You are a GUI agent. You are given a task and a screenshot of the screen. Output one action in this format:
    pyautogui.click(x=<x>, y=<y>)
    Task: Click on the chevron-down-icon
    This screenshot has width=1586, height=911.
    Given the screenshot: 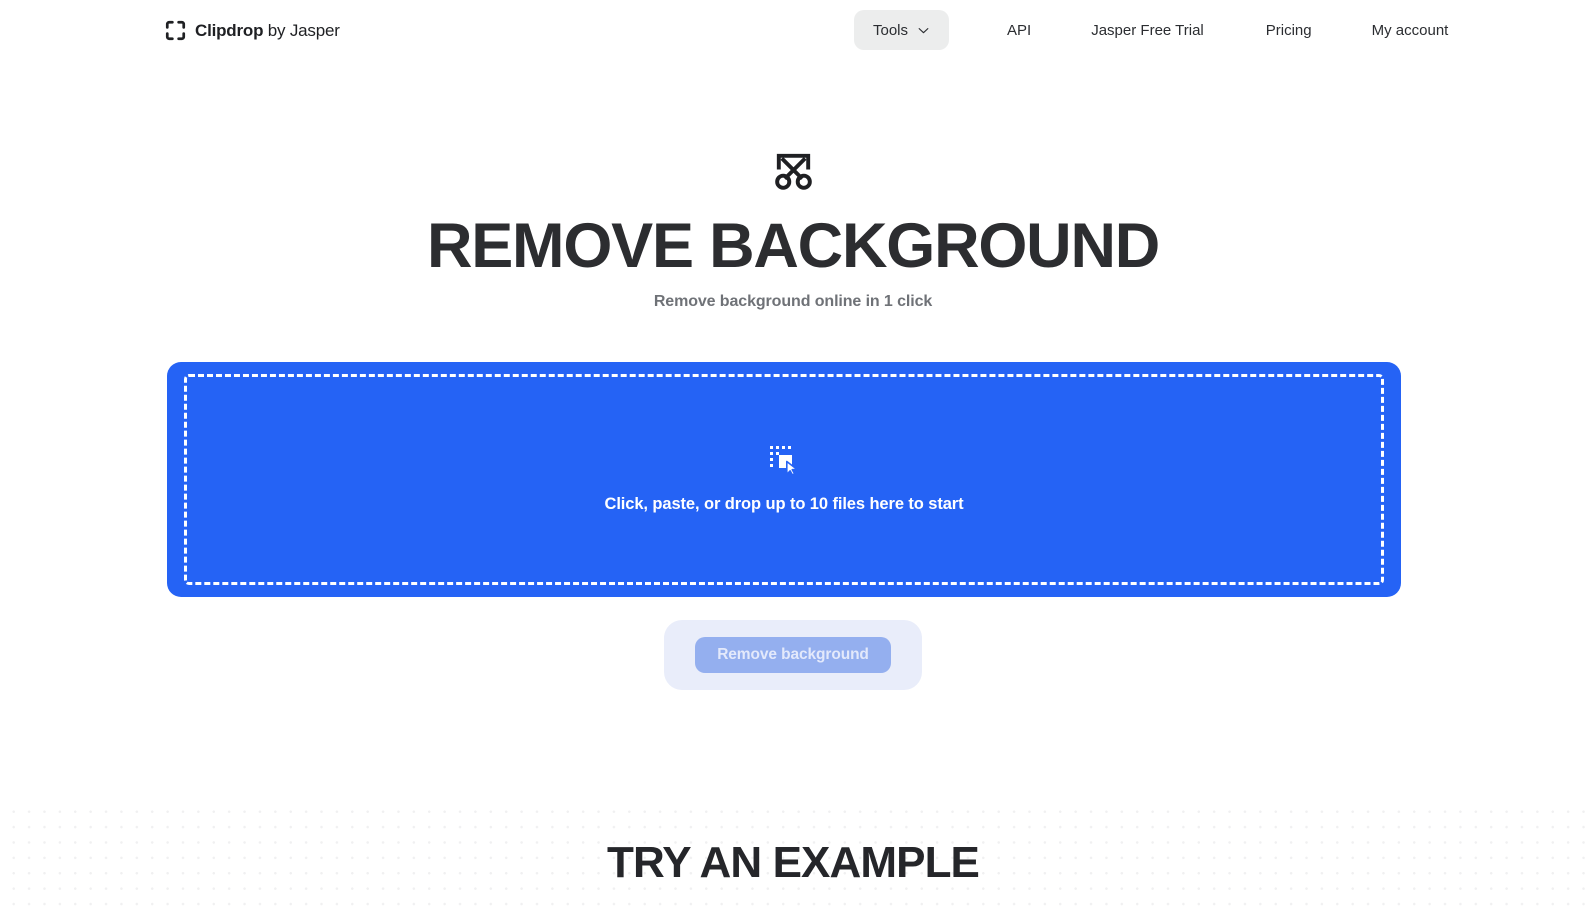 What is the action you would take?
    pyautogui.click(x=923, y=30)
    